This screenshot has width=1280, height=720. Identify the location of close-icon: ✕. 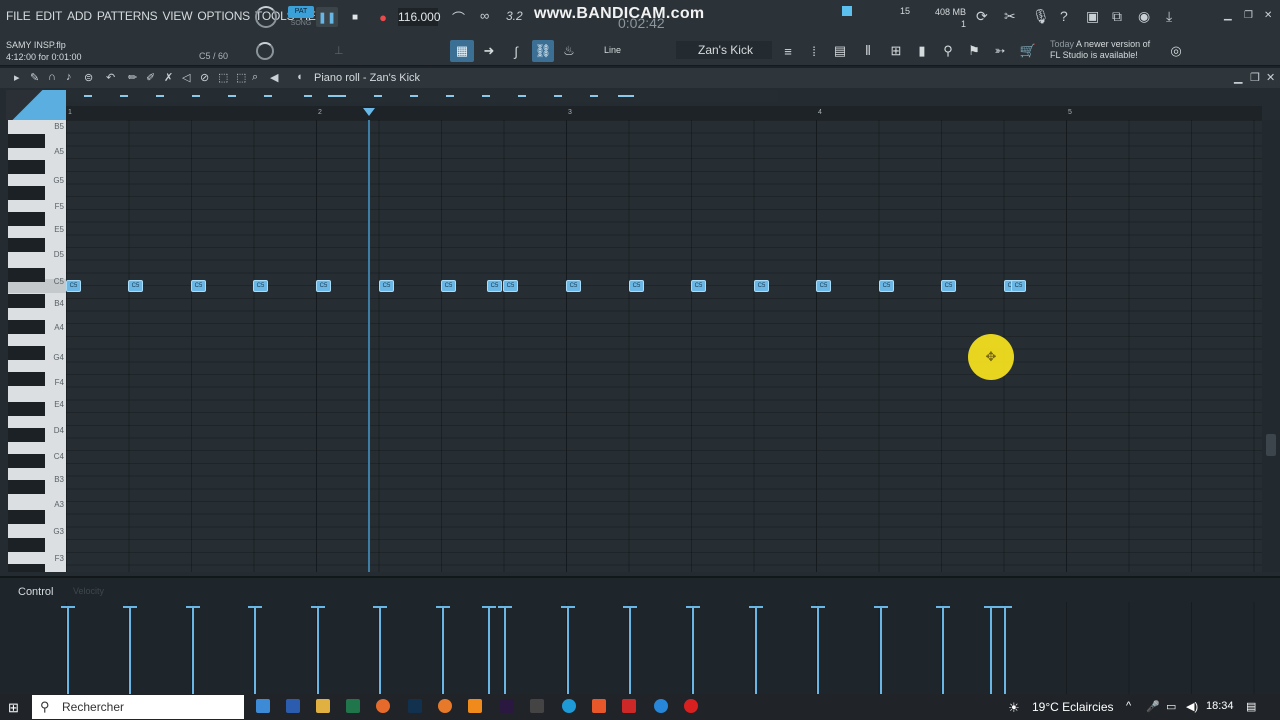
(1268, 15).